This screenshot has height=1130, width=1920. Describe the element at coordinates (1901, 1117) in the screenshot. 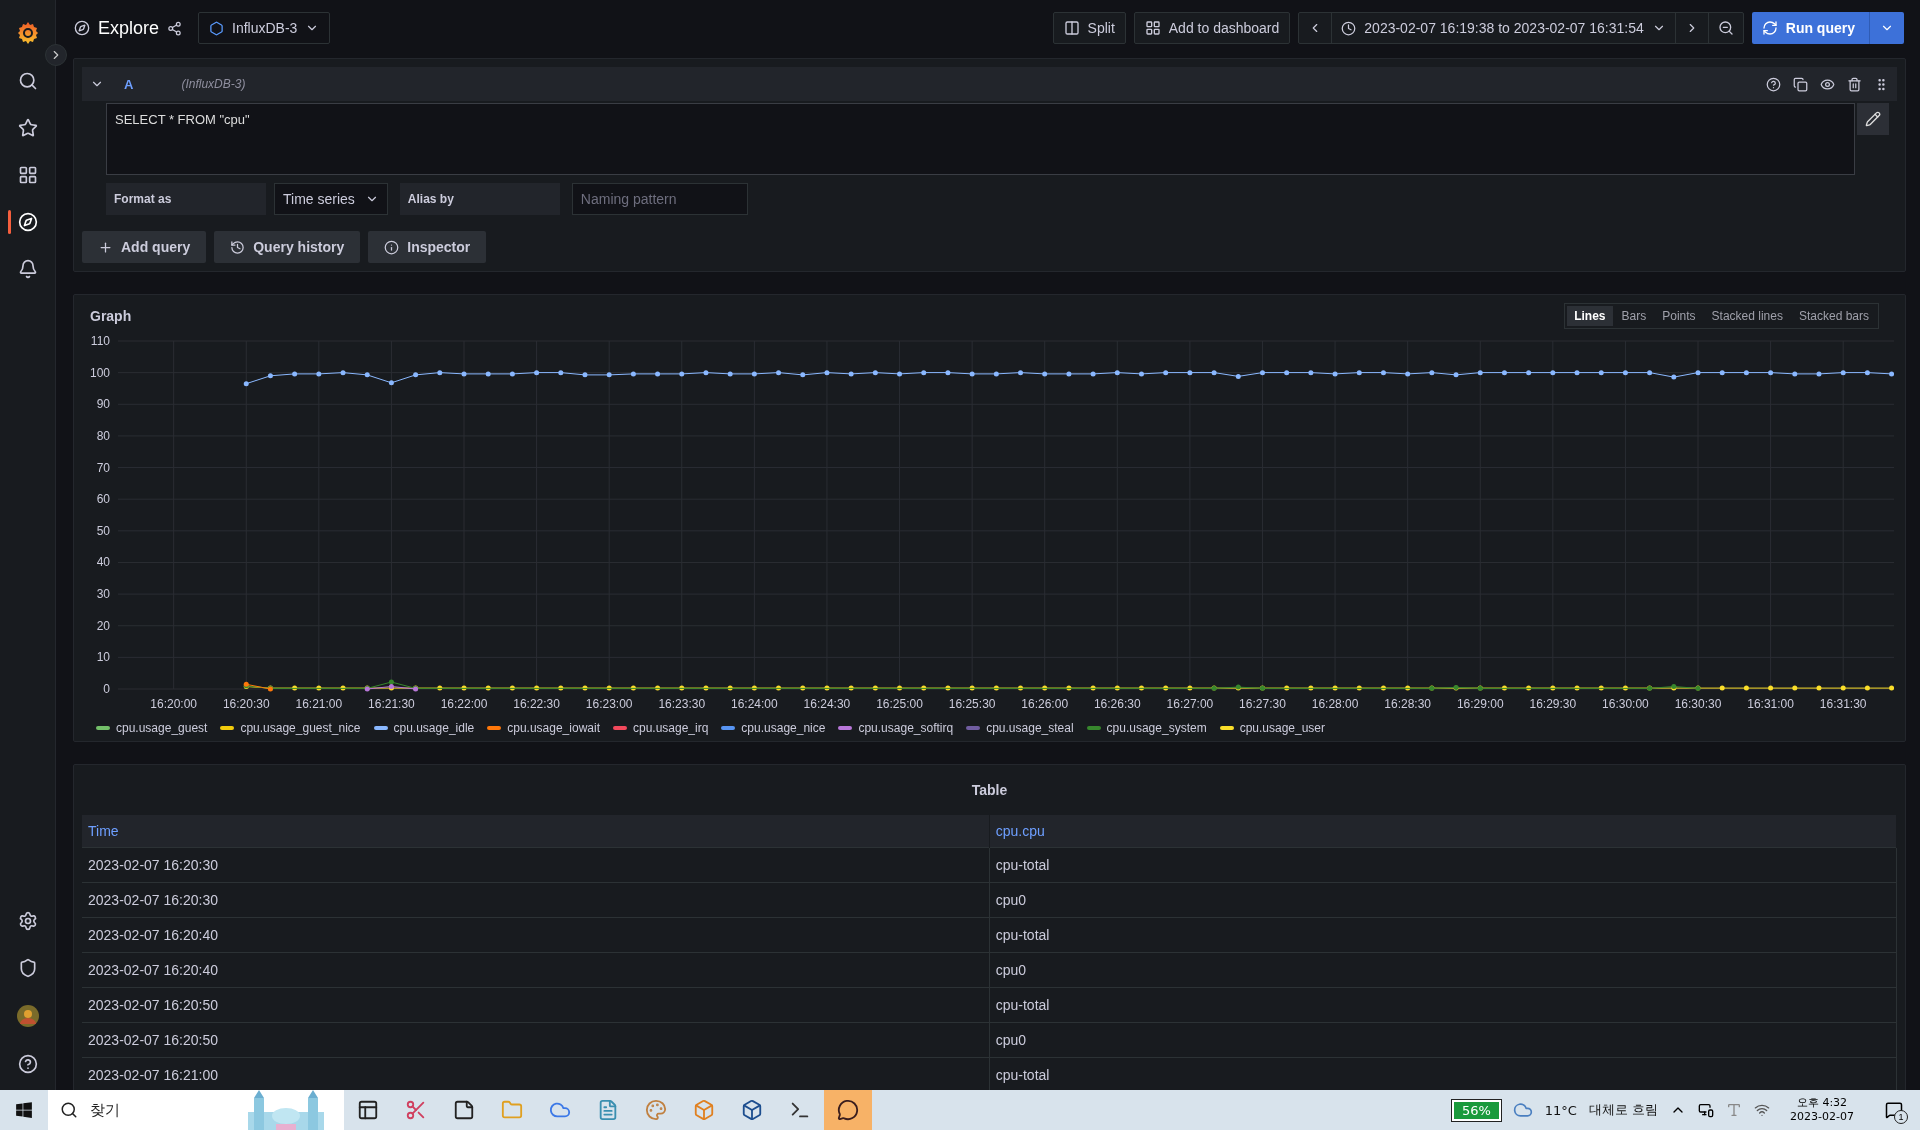

I see `notification-badge: 1` at that location.